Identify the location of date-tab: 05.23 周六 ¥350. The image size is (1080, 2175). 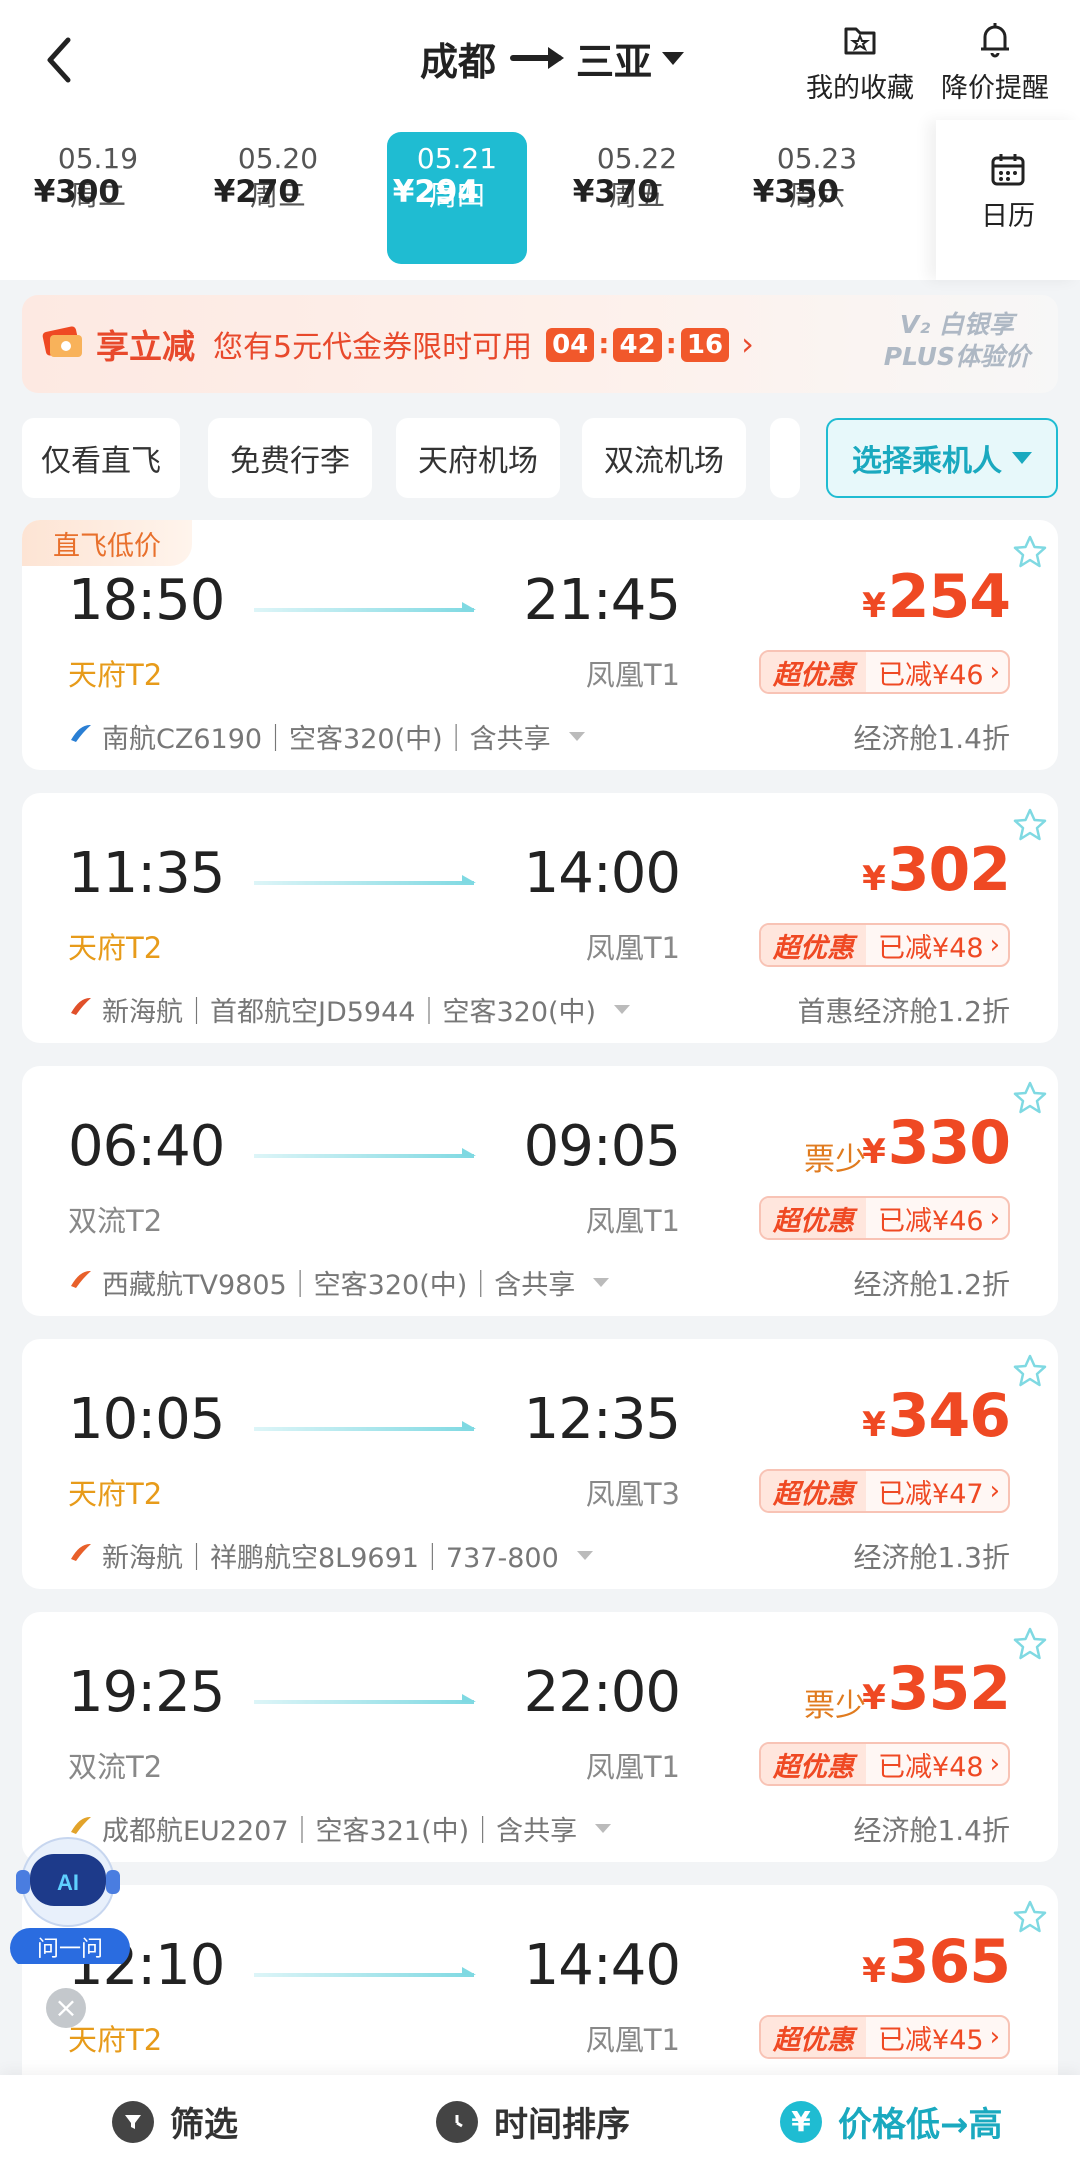
(817, 198).